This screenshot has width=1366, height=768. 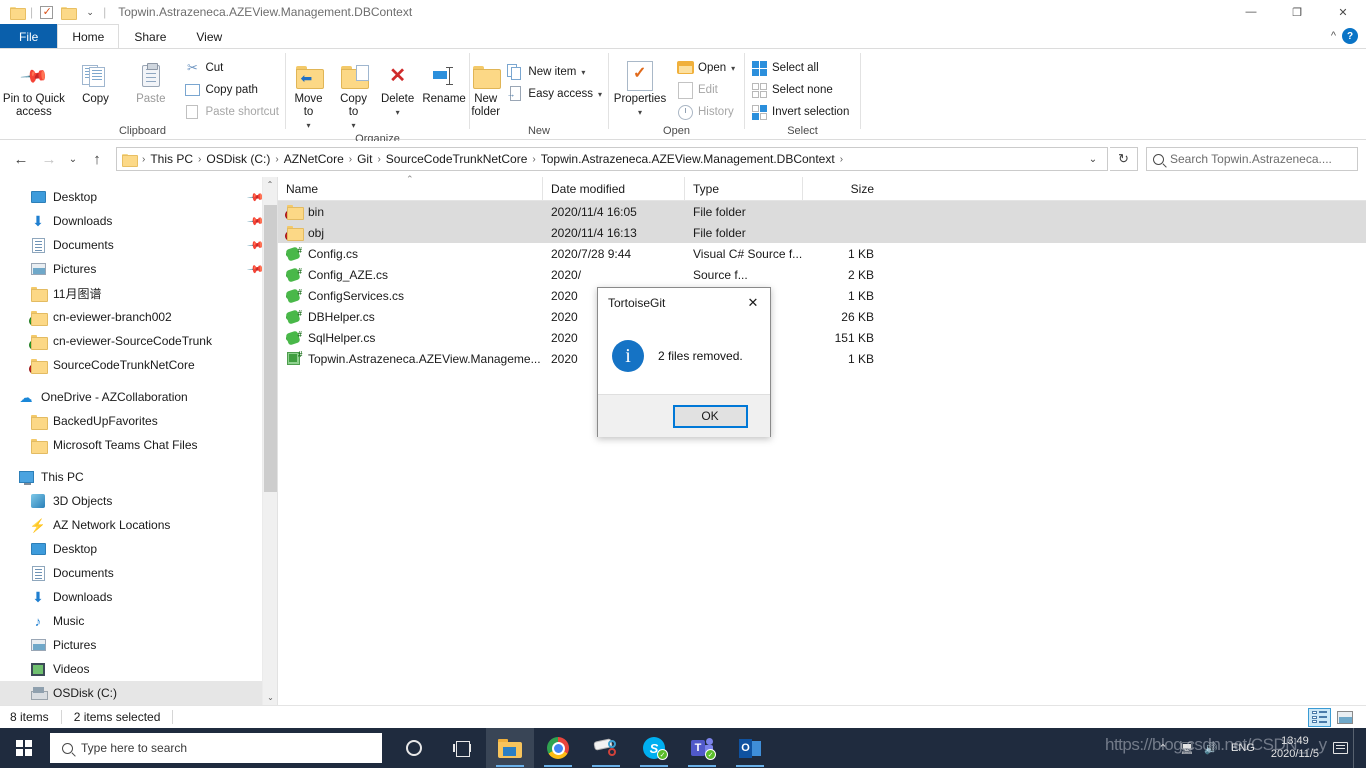 I want to click on recent-locations-button: ⌄, so click(x=73, y=159).